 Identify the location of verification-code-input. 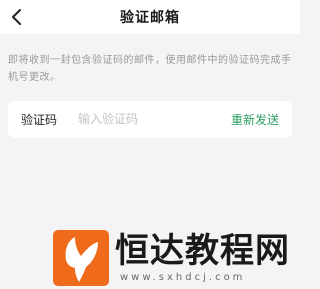
(143, 119).